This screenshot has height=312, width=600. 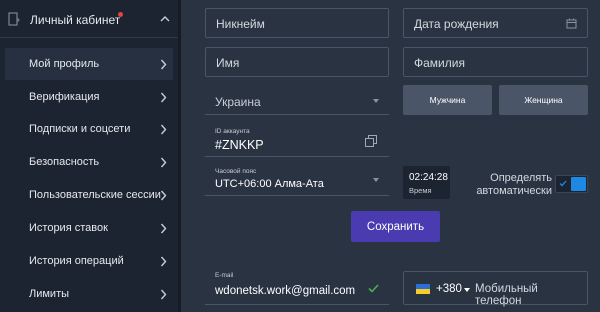 What do you see at coordinates (285, 291) in the screenshot?
I see `email-value: wdonetsk.work@gmail.com` at bounding box center [285, 291].